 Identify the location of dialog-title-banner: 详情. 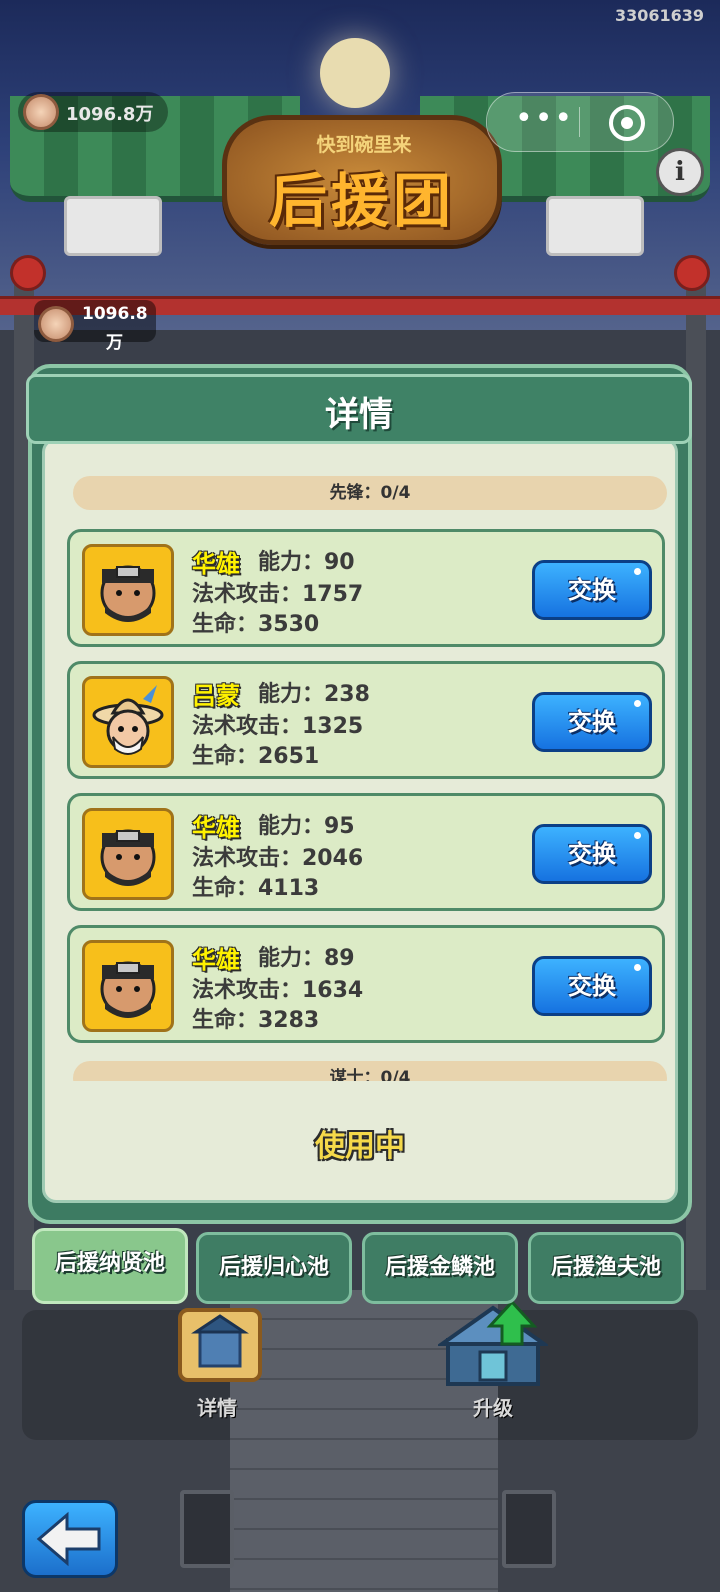
(359, 409).